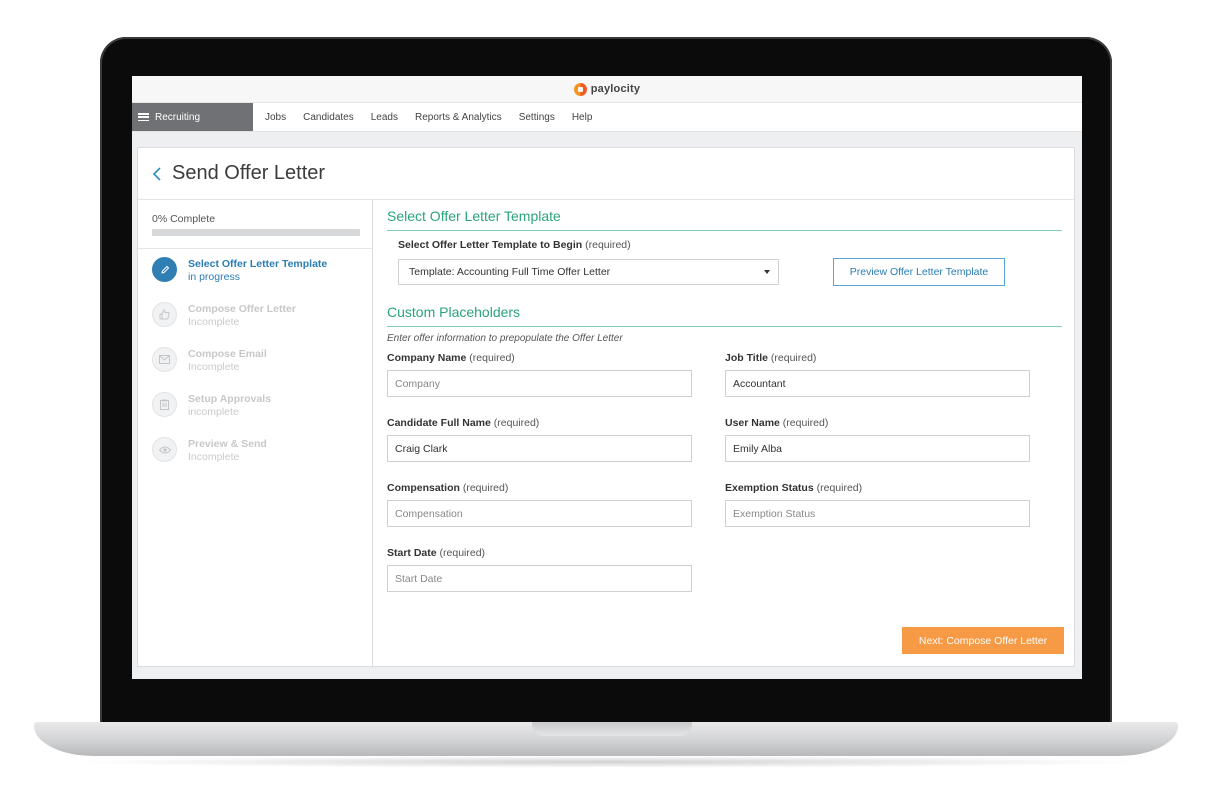 The image size is (1208, 806). I want to click on thumbs-up-icon, so click(164, 314).